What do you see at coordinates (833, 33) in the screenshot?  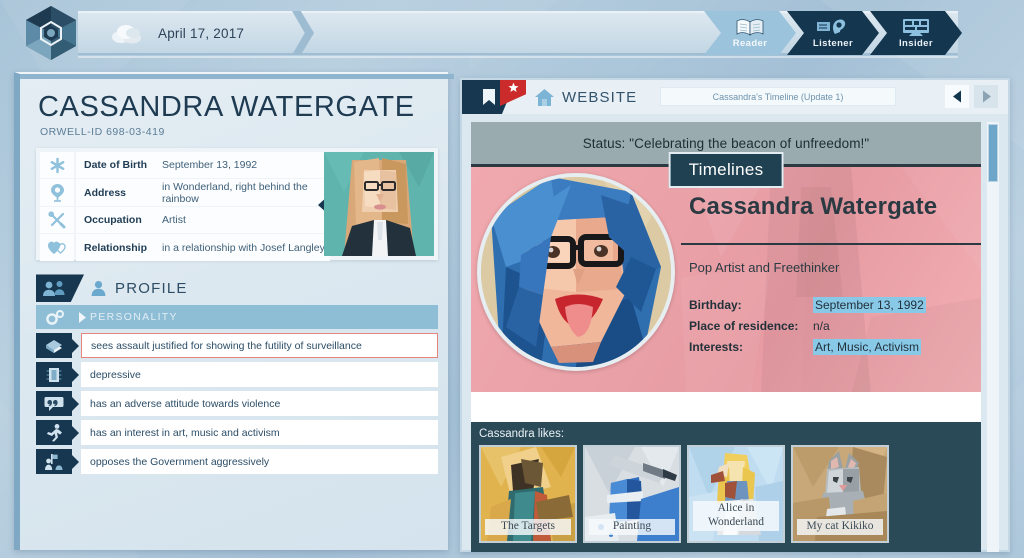 I see `tab-listener: Listener` at bounding box center [833, 33].